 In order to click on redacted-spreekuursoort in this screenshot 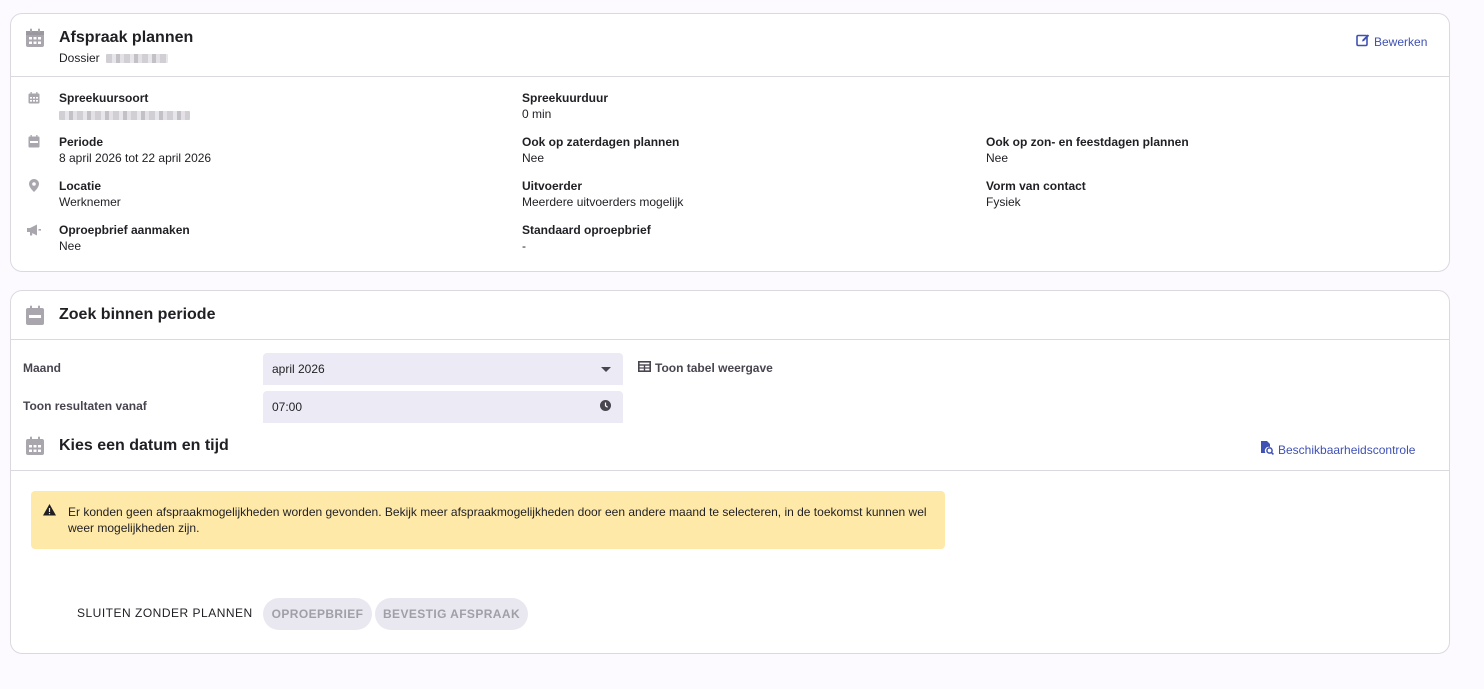, I will do `click(124, 116)`.